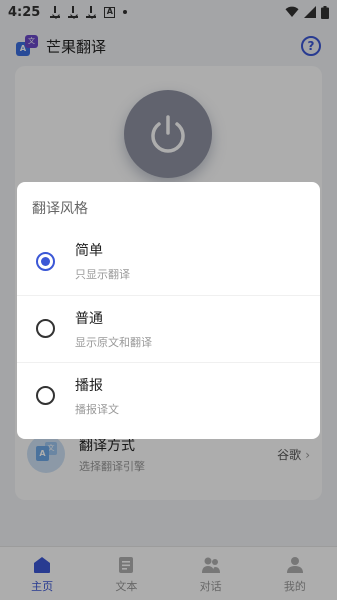 The width and height of the screenshot is (337, 600). I want to click on style-option-broadcast: 播报 播报译文, so click(168, 395).